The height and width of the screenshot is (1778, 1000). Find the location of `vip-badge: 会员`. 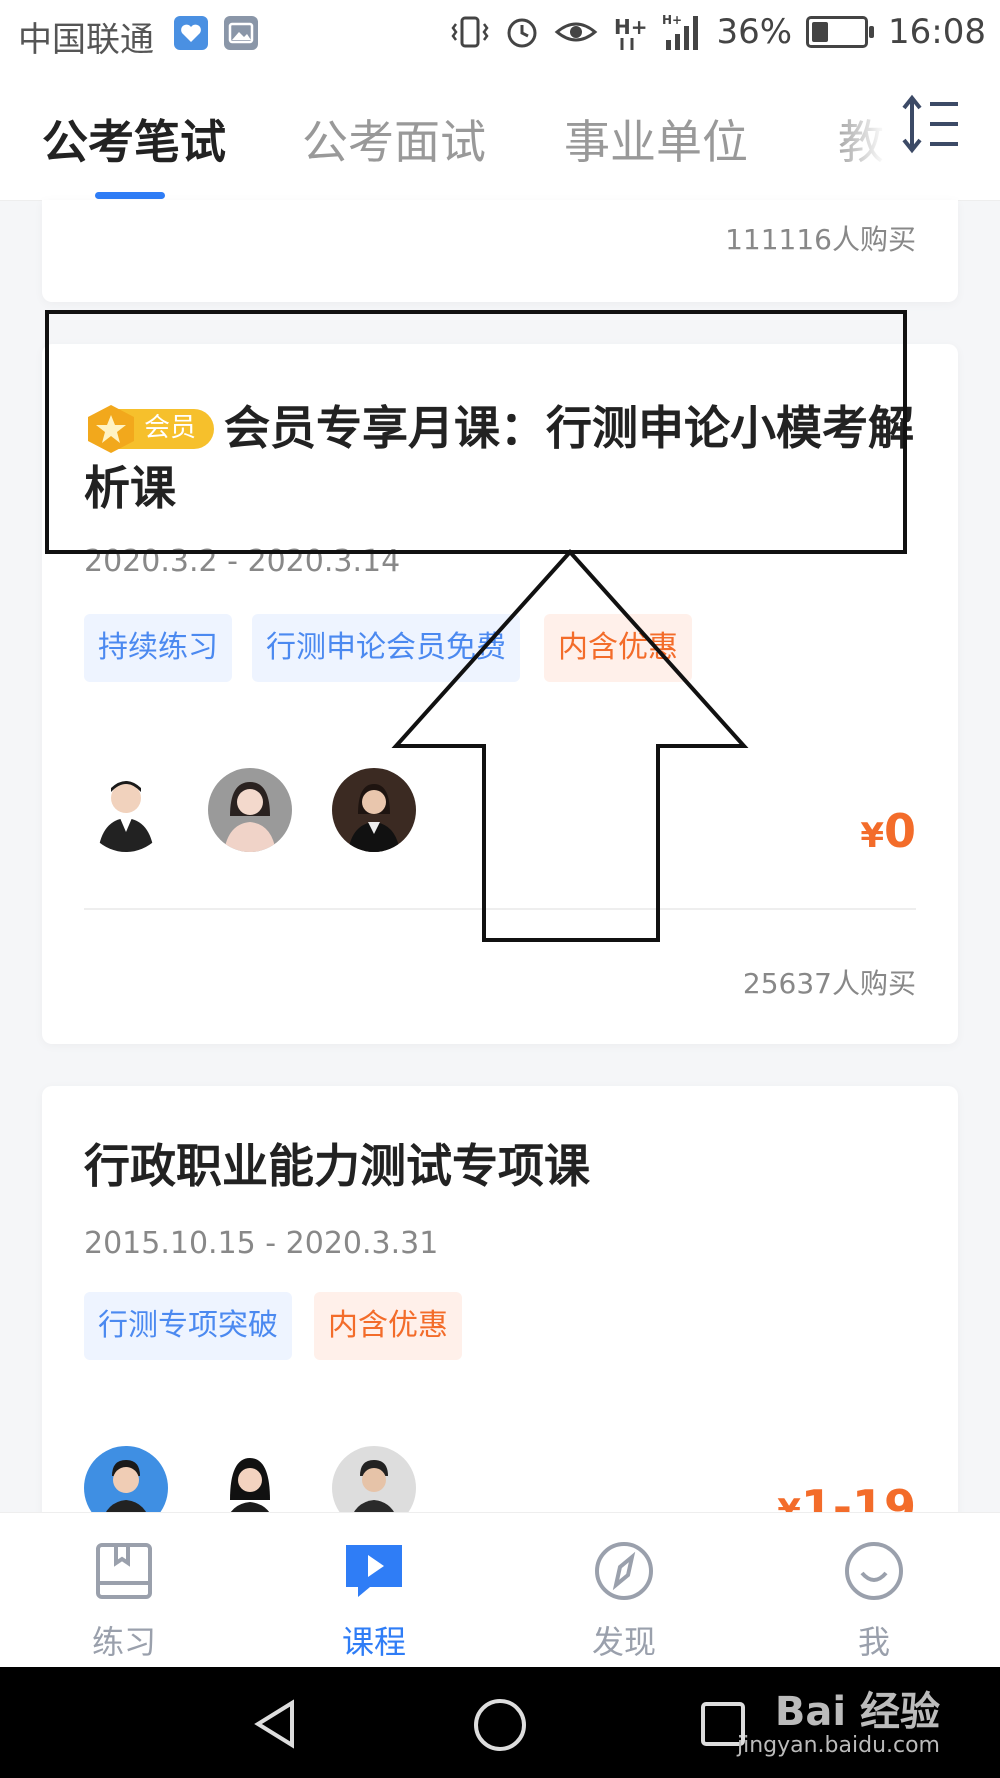

vip-badge: 会员 is located at coordinates (149, 428).